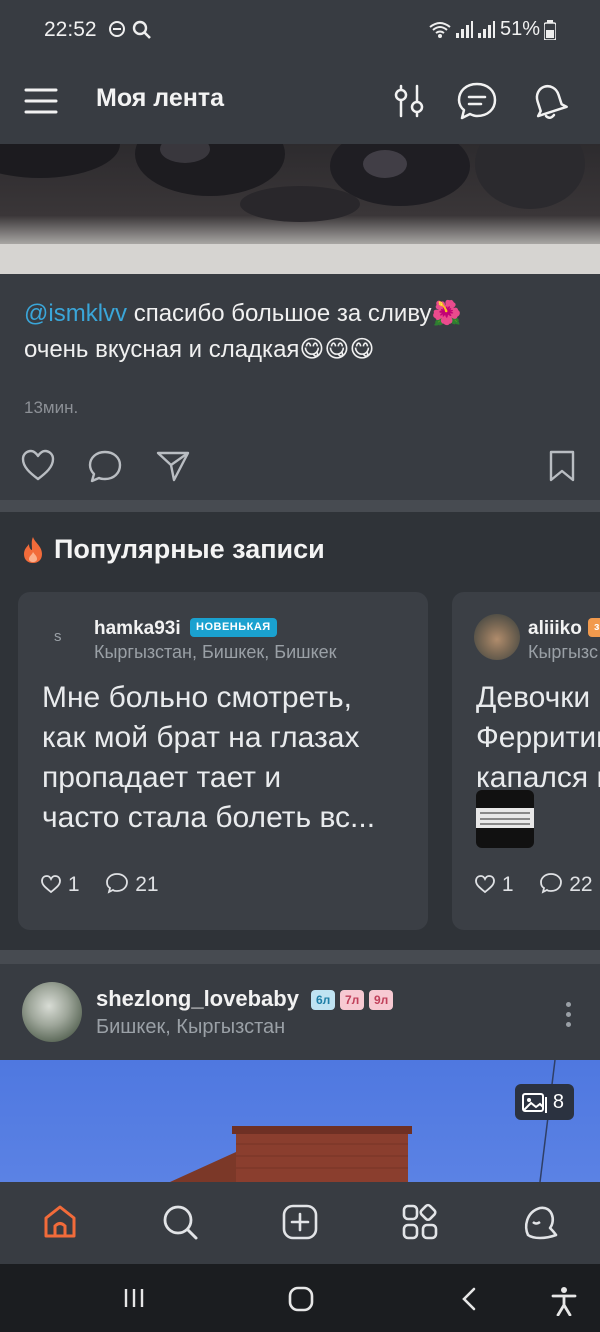  What do you see at coordinates (160, 98) in the screenshot?
I see `page-title: Моя лента` at bounding box center [160, 98].